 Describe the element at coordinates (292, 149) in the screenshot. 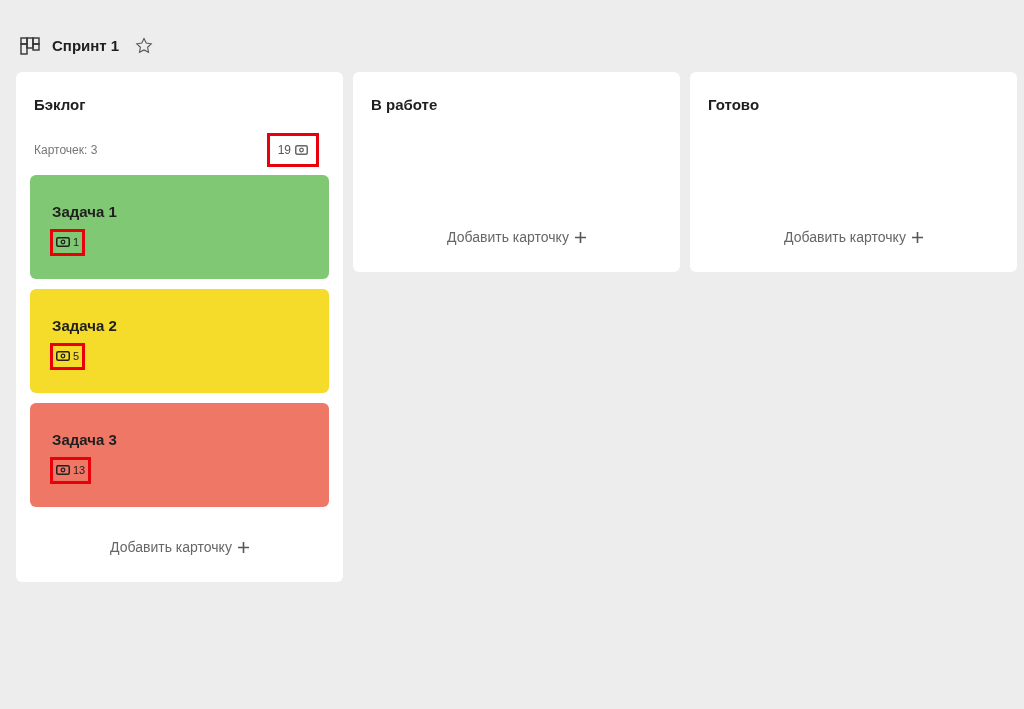

I see `points-total: 19` at that location.